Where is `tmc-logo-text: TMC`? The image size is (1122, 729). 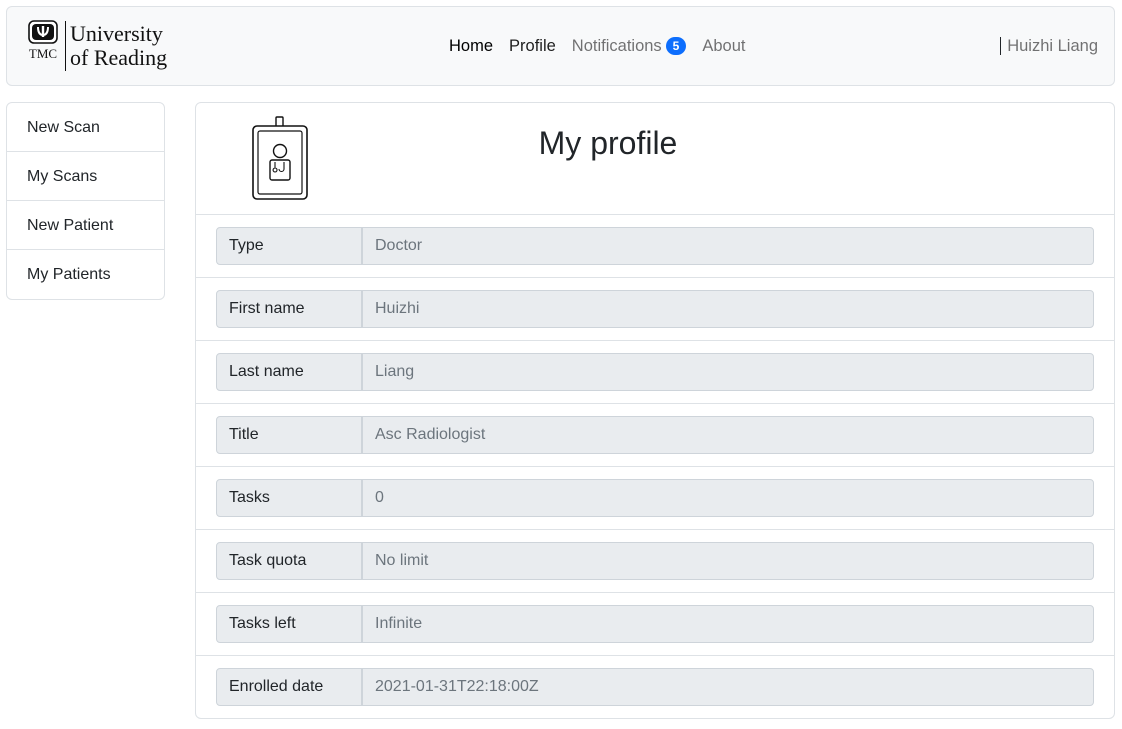
tmc-logo-text: TMC is located at coordinates (43, 53).